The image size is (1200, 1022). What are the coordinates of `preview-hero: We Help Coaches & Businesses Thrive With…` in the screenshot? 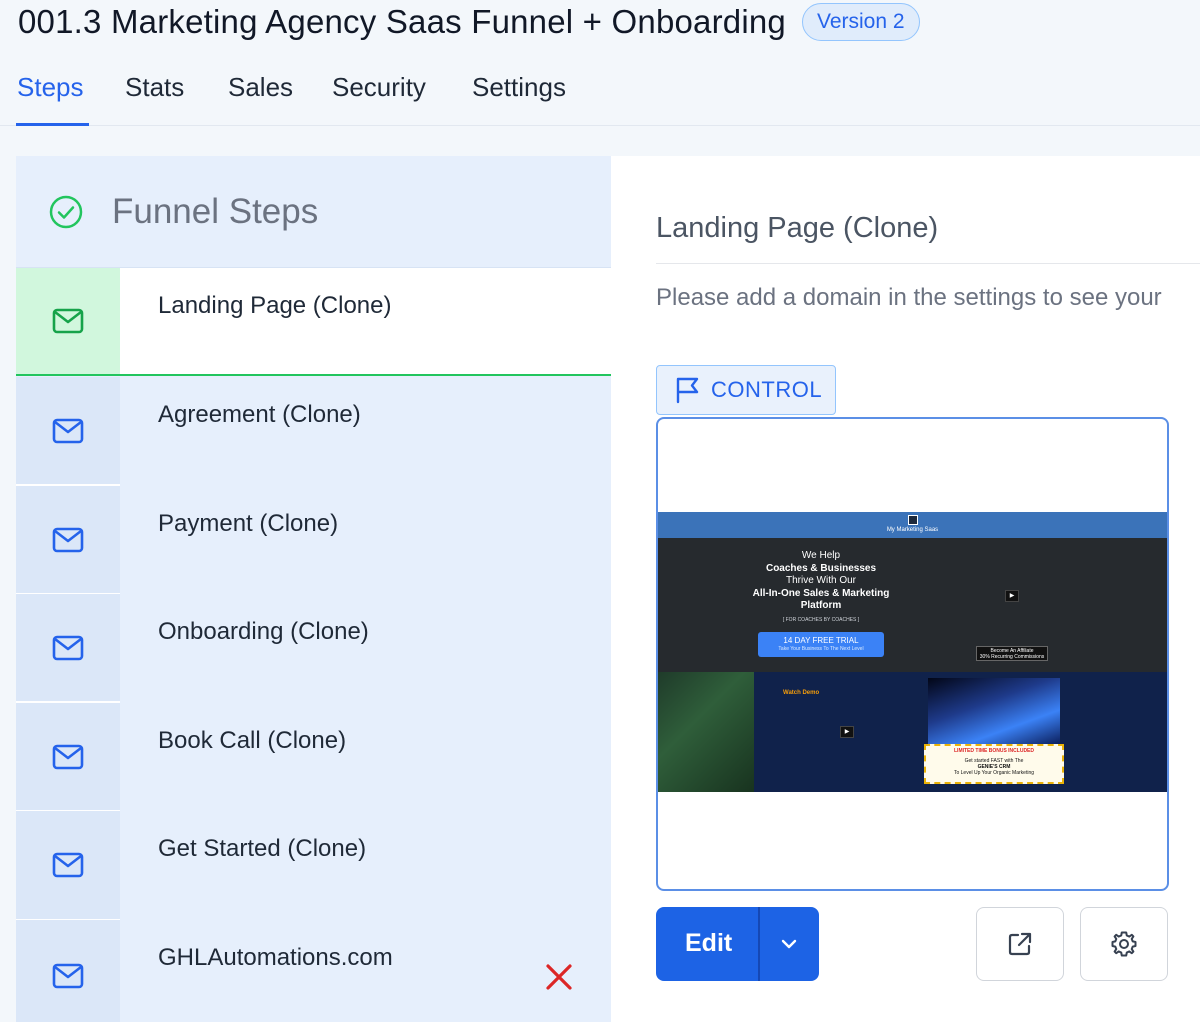 It's located at (912, 605).